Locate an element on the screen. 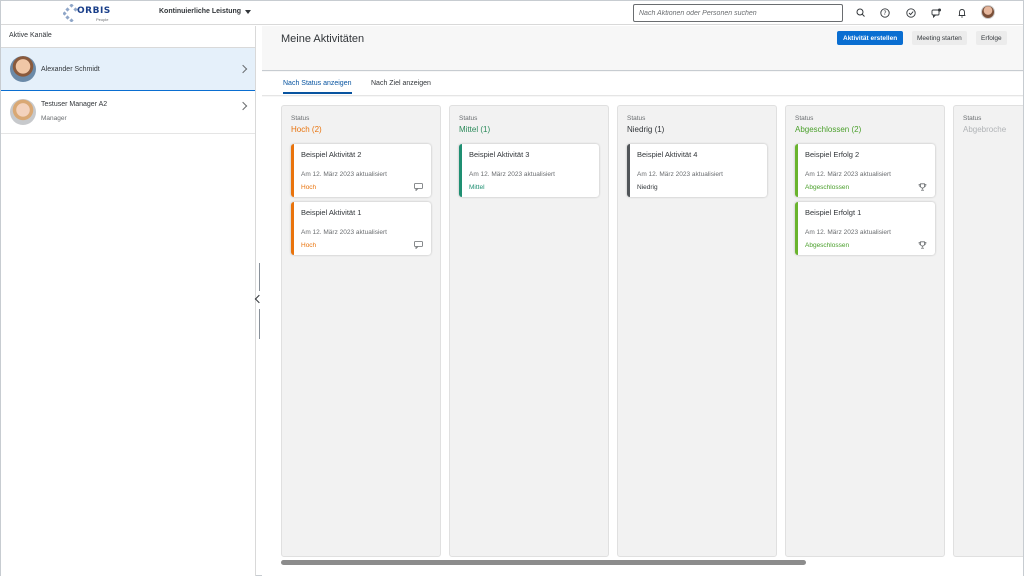  logo-subtext: People is located at coordinates (102, 19).